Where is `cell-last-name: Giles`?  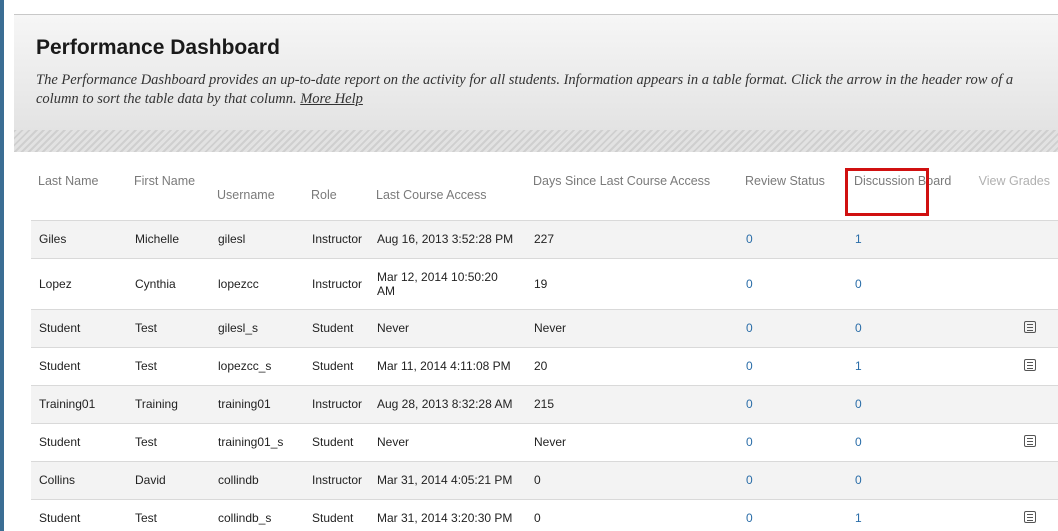 cell-last-name: Giles is located at coordinates (79, 238).